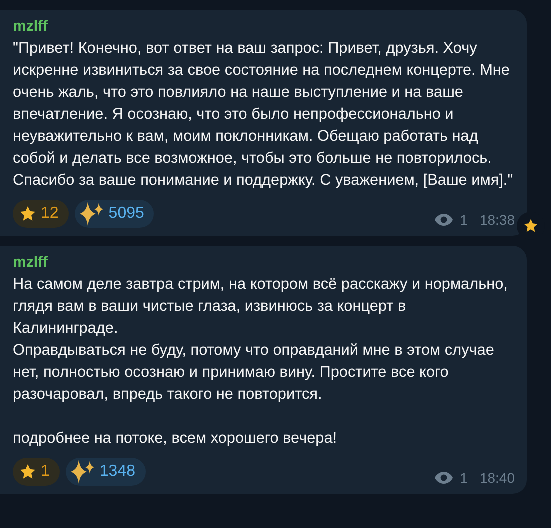 The image size is (551, 528). Describe the element at coordinates (114, 214) in the screenshot. I see `reaction-button: 5095` at that location.